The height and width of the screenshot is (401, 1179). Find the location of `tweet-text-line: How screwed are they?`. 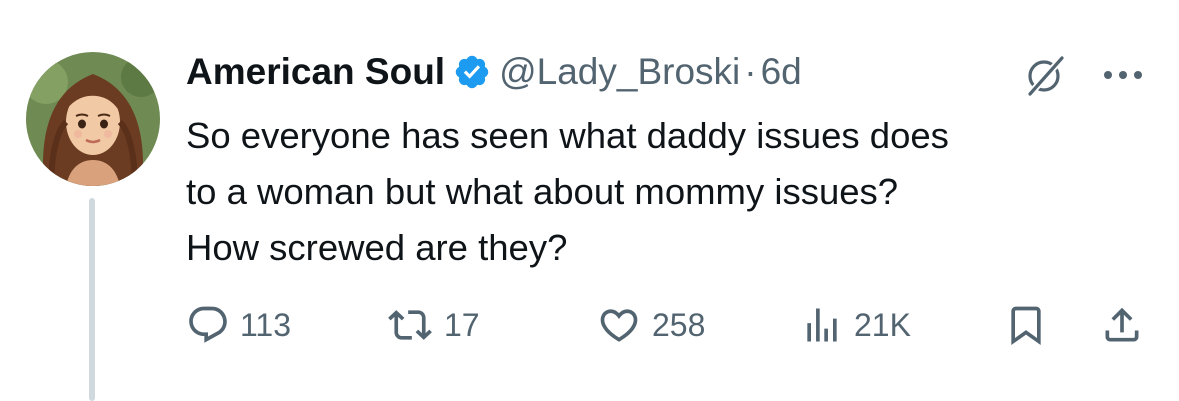

tweet-text-line: How screwed are they? is located at coordinates (377, 247).